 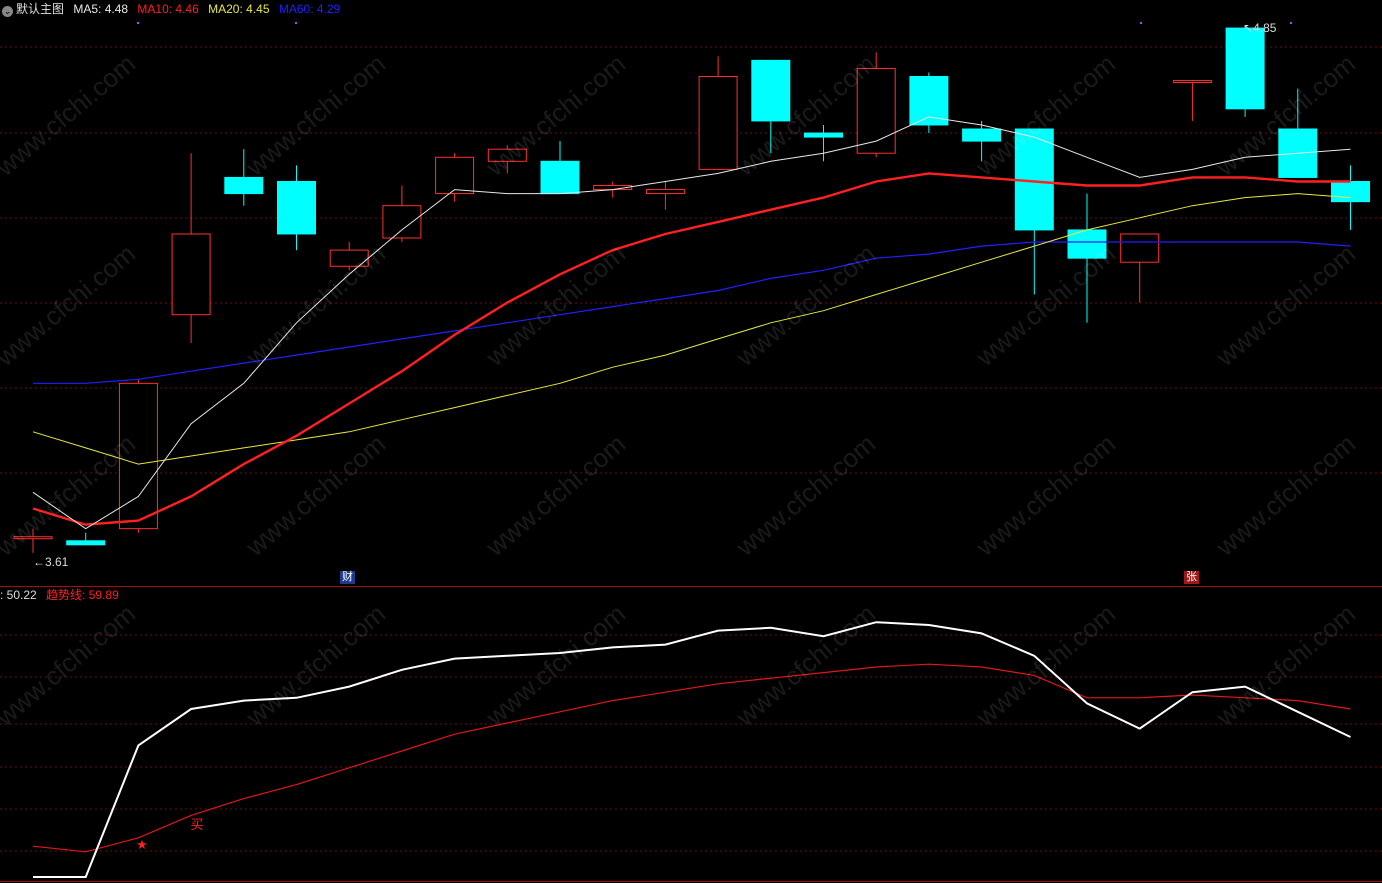 I want to click on low-price-label: ←3.61, so click(x=51, y=562).